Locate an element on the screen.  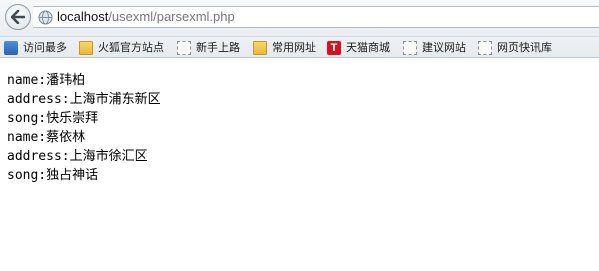
bookmark-label: 新手上路 is located at coordinates (218, 47).